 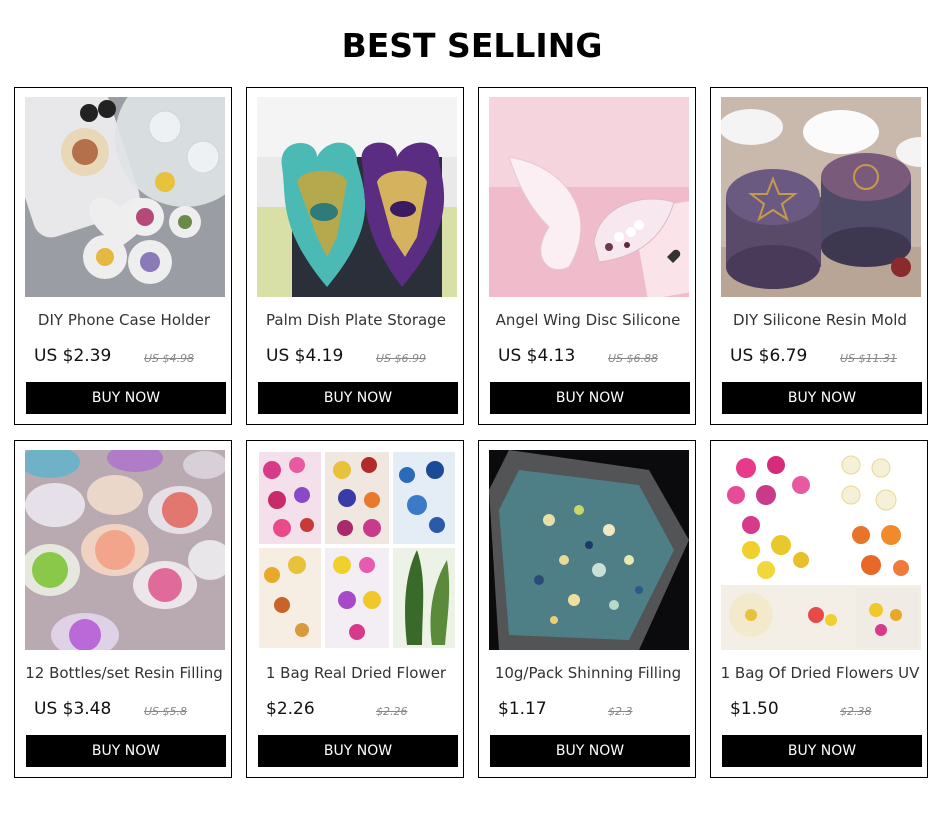 What do you see at coordinates (169, 358) in the screenshot?
I see `original-price: US $4.98` at bounding box center [169, 358].